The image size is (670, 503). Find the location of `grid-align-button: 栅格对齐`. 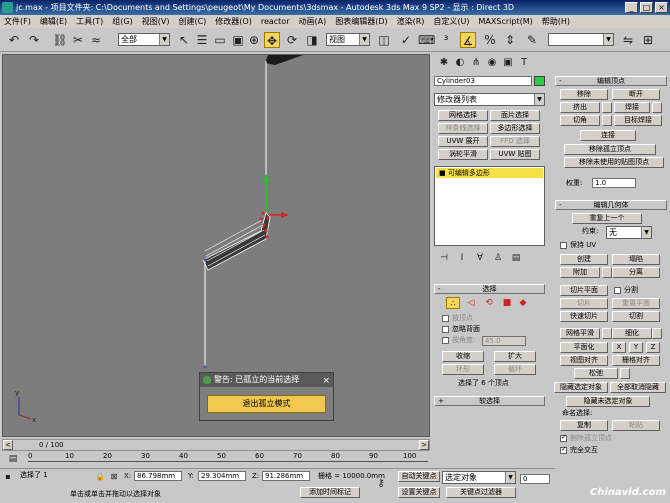

grid-align-button: 栅格对齐 is located at coordinates (636, 360).